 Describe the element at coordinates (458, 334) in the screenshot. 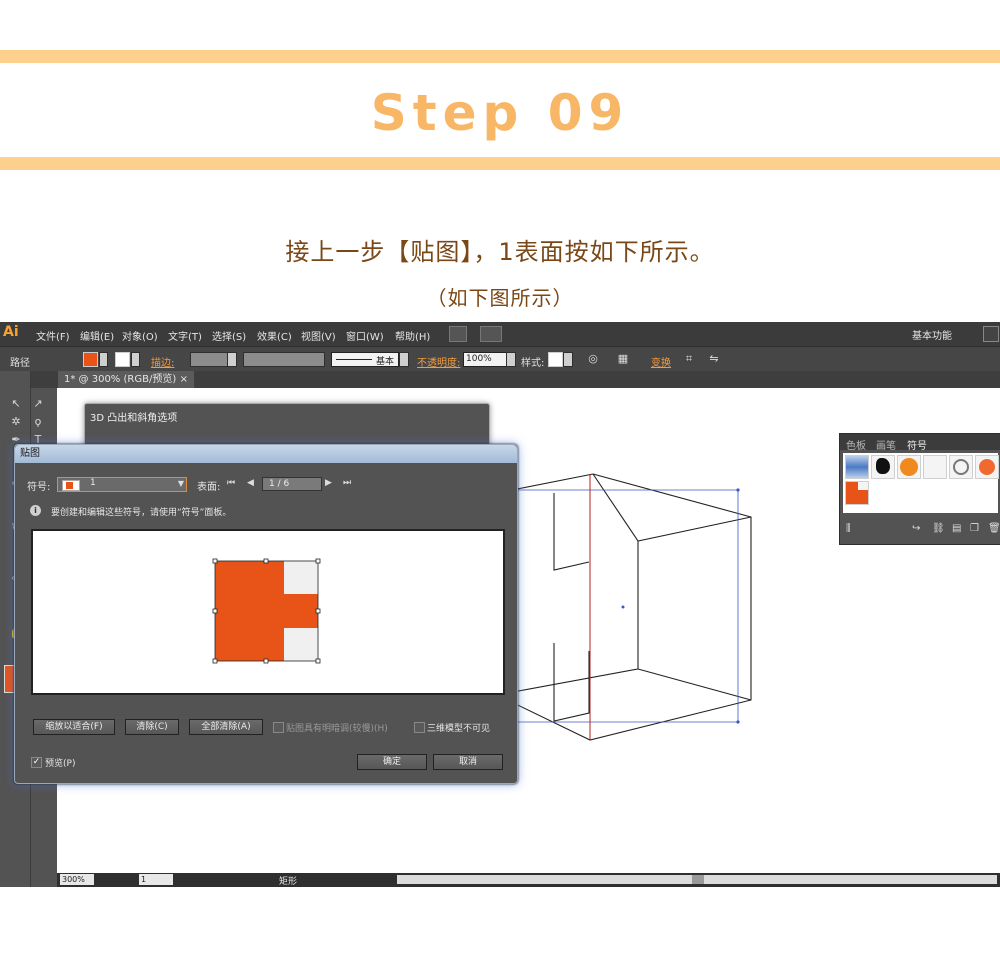

I see `bridge-button` at that location.